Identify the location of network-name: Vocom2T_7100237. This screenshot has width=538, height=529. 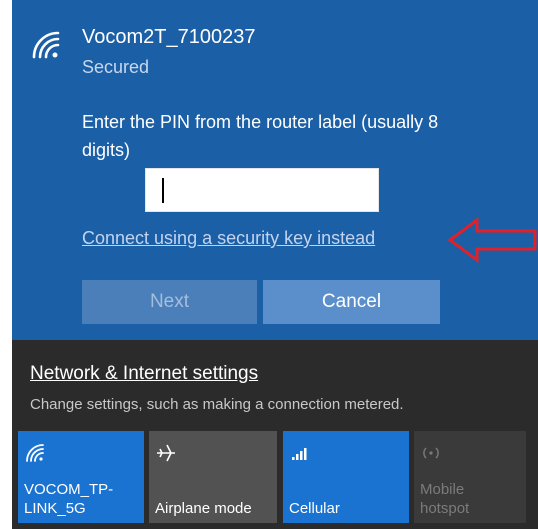
(169, 37).